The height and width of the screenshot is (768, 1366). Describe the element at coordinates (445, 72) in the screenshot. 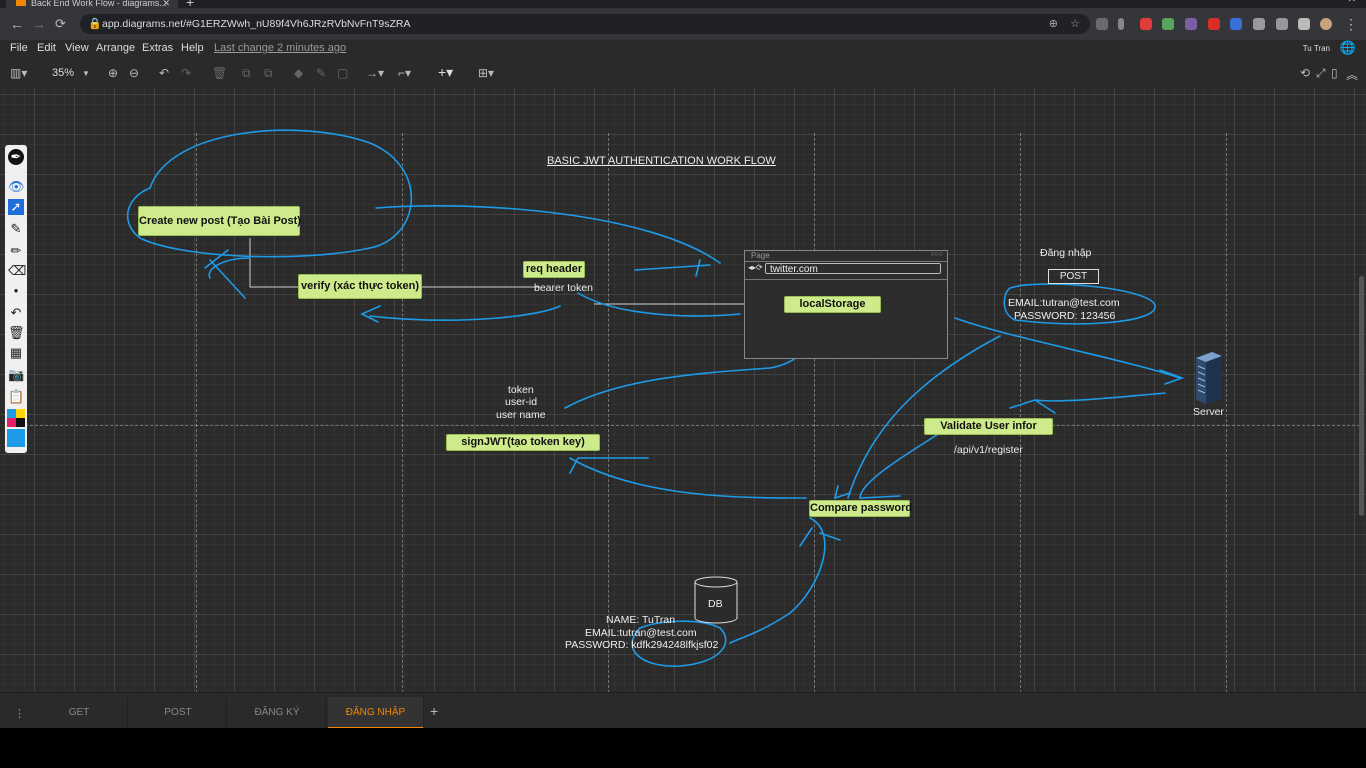

I see `insert-icon: +▾` at that location.